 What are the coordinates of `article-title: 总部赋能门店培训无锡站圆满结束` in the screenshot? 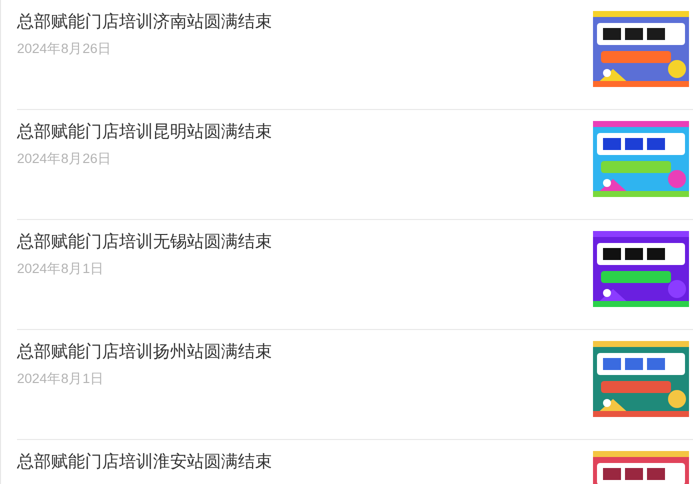 It's located at (144, 242).